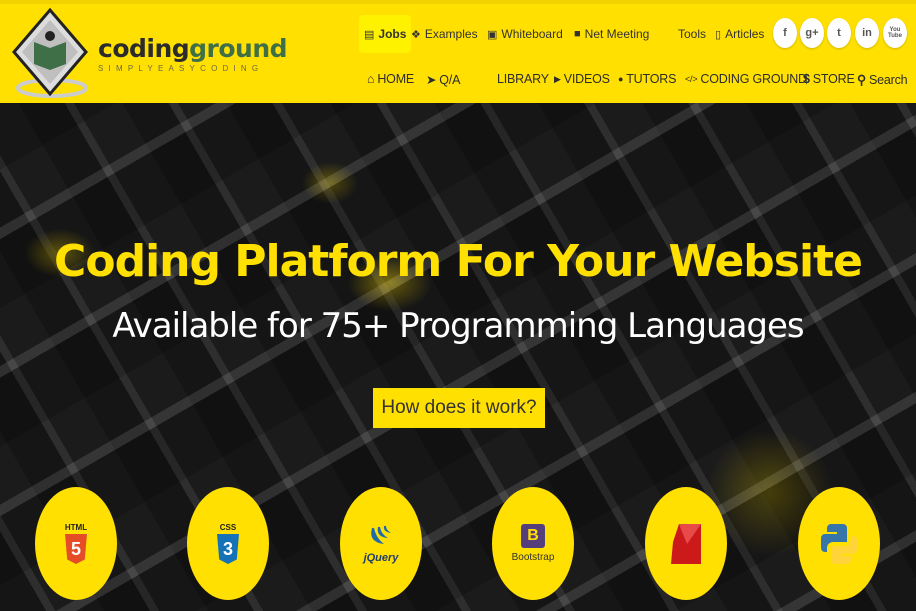 The width and height of the screenshot is (916, 611). Describe the element at coordinates (228, 549) in the screenshot. I see `css3-icon: 3` at that location.